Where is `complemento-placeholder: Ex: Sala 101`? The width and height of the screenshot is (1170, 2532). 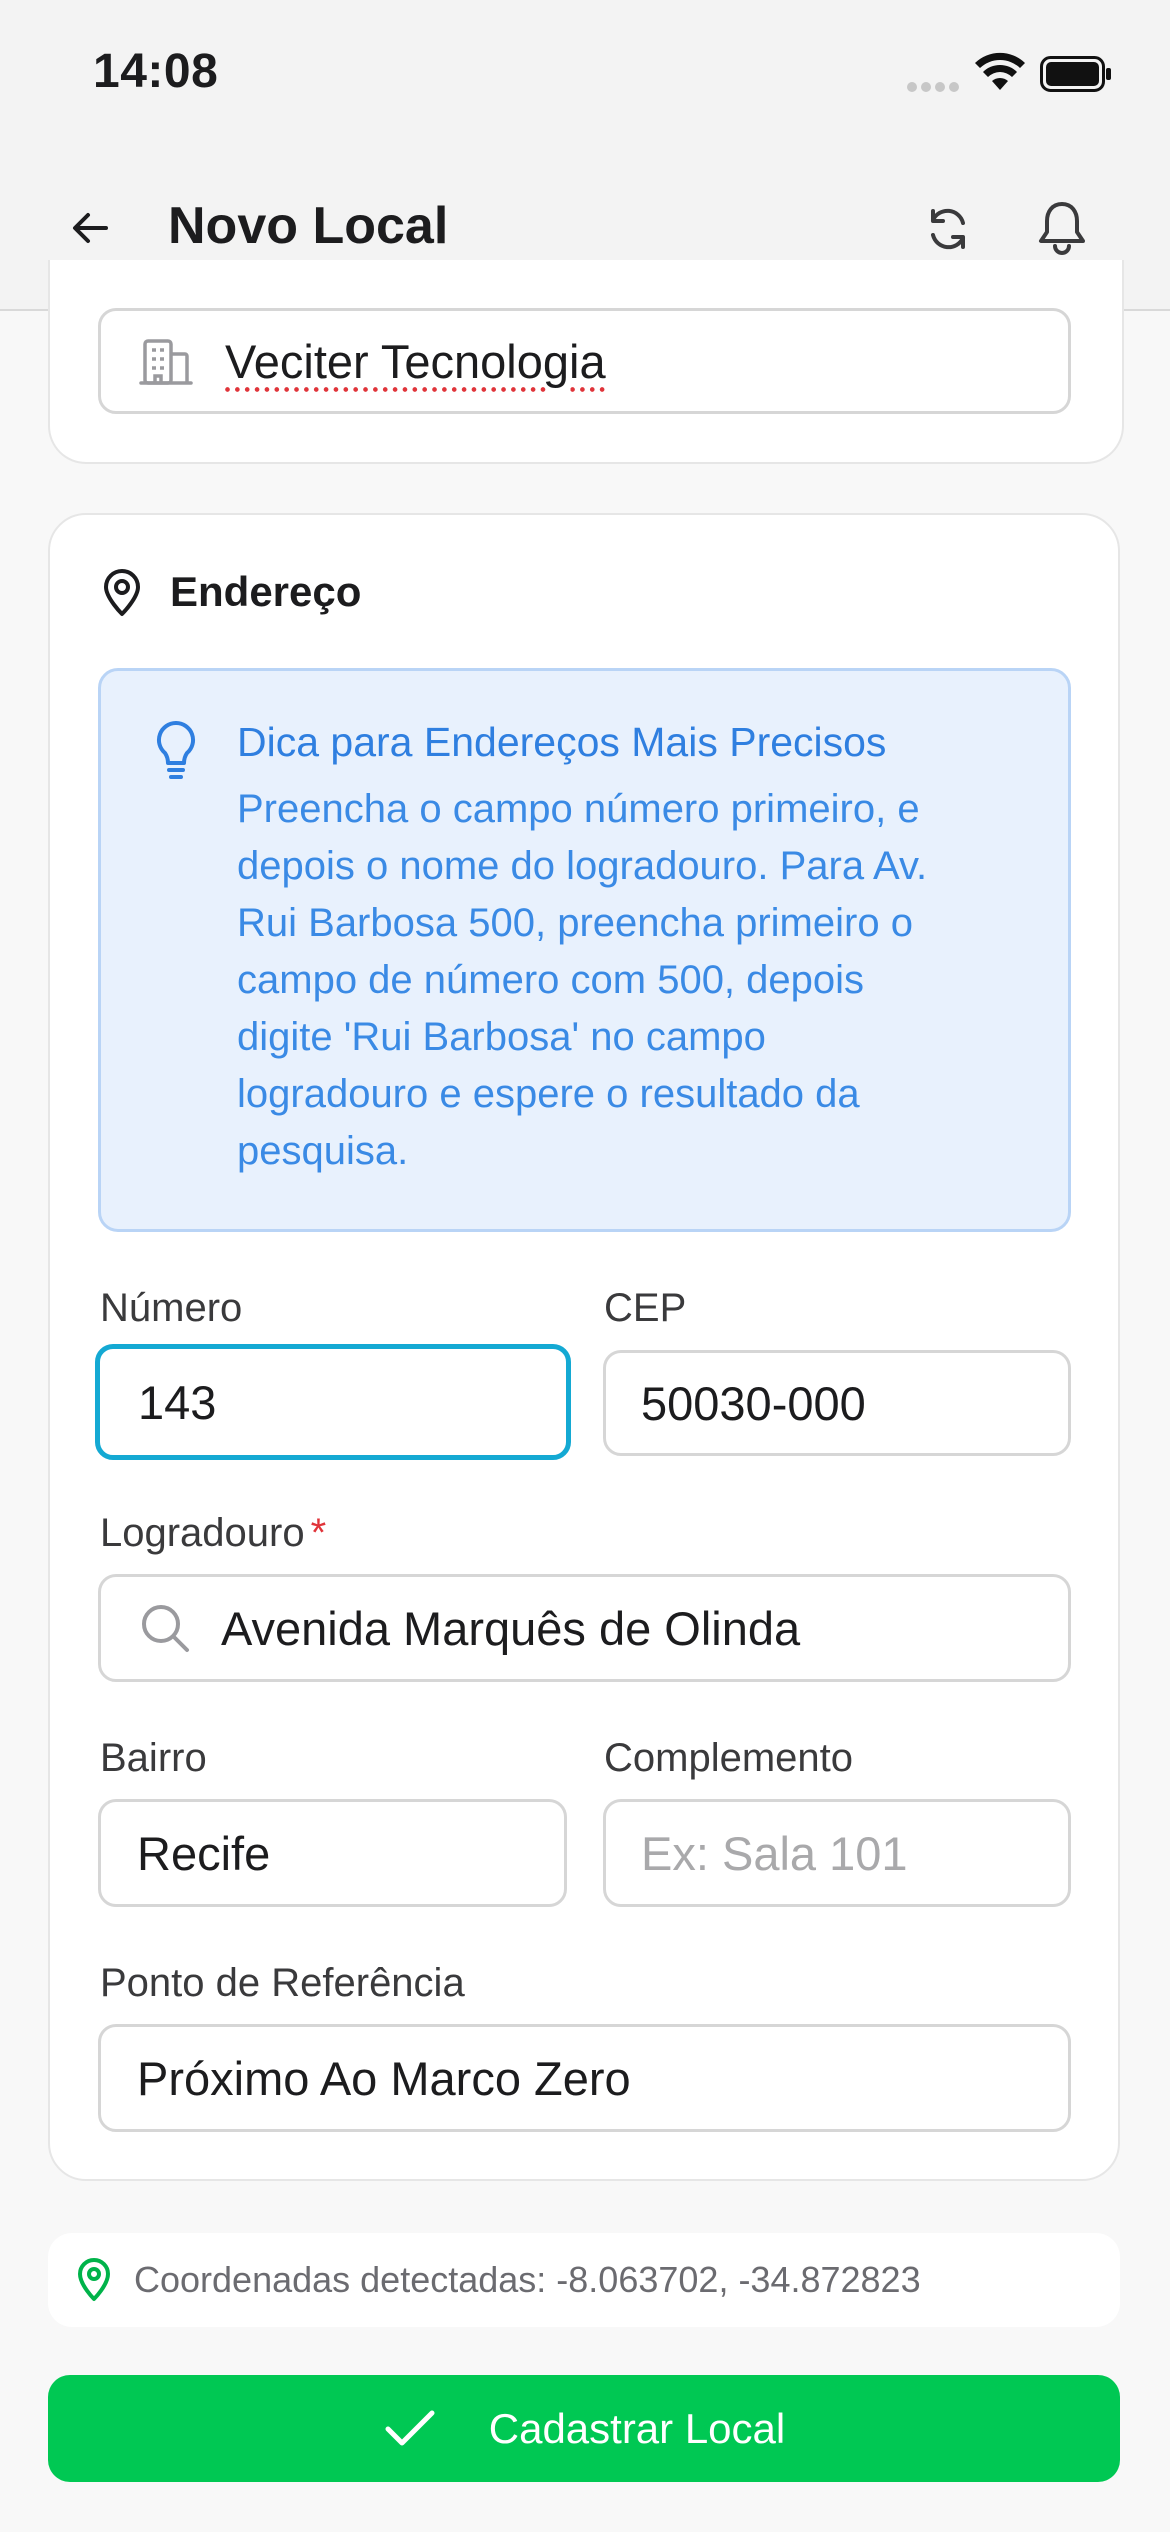
complemento-placeholder: Ex: Sala 101 is located at coordinates (774, 1853).